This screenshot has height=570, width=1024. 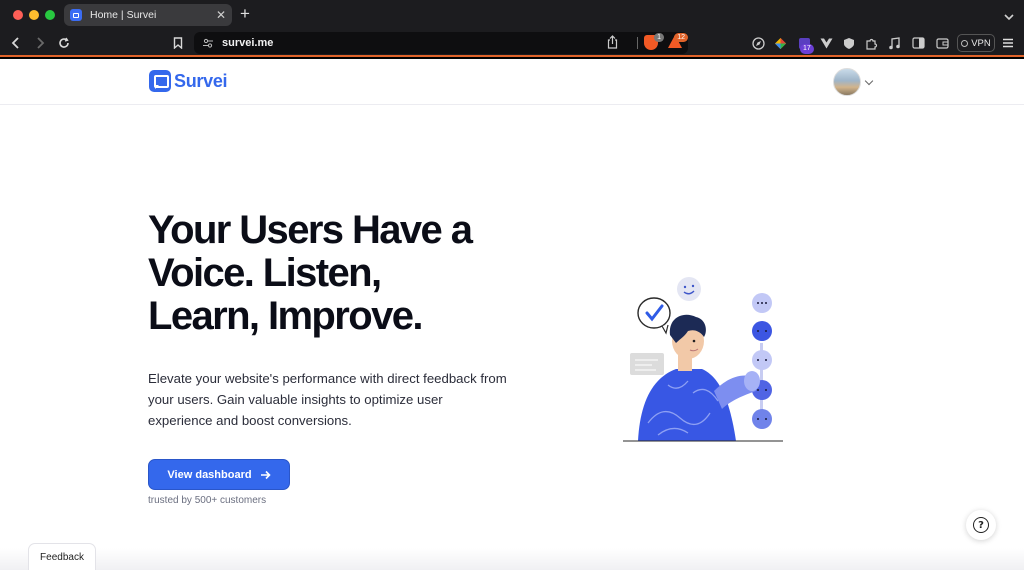 I want to click on view-dashboard-label: View dashboard, so click(x=209, y=474).